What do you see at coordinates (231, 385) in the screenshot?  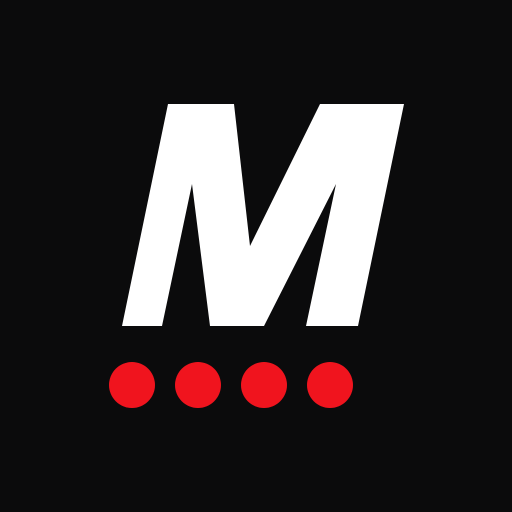 I see `logo-dots` at bounding box center [231, 385].